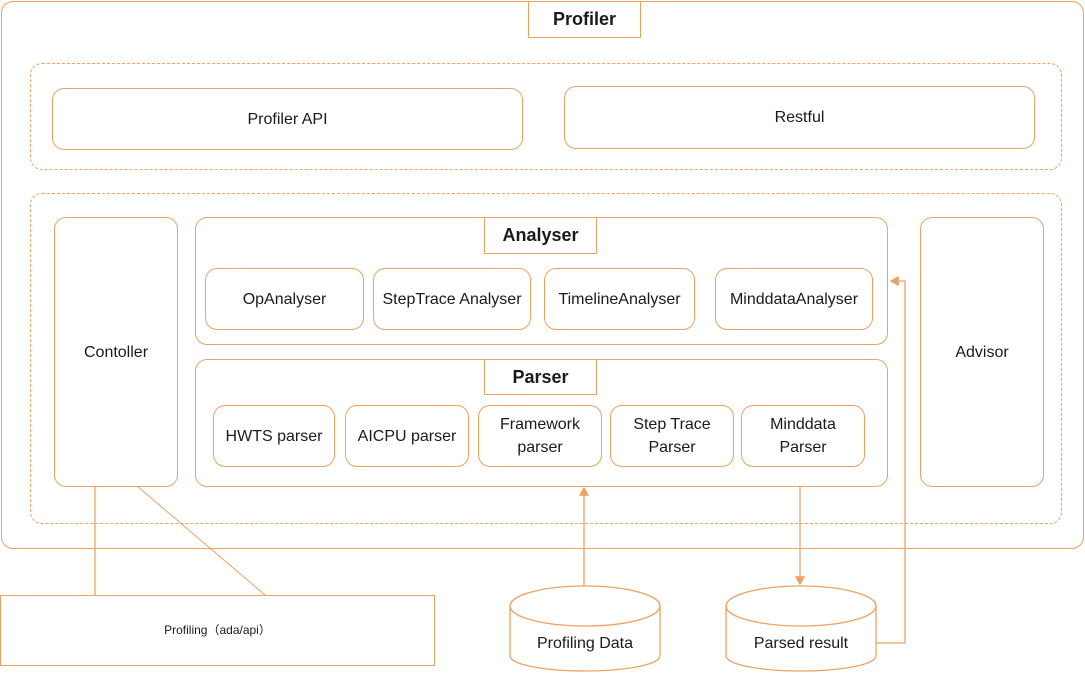 This screenshot has height=679, width=1085. I want to click on aicpu-parser-box: AICPU parser, so click(407, 436).